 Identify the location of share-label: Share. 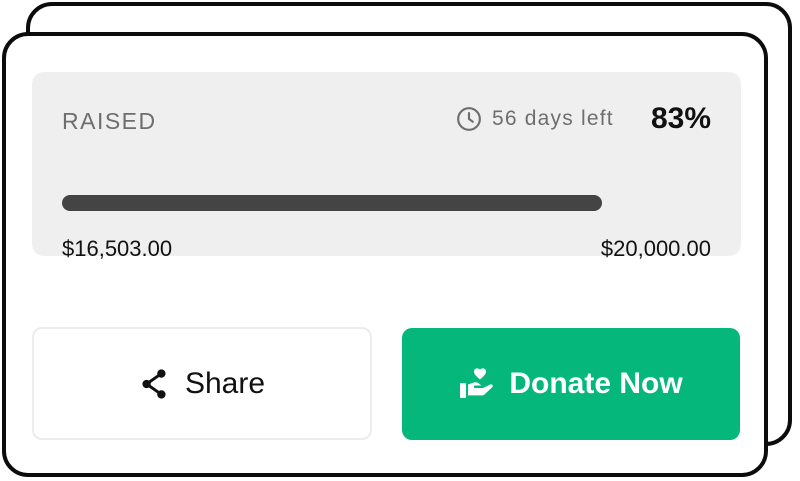
(225, 383).